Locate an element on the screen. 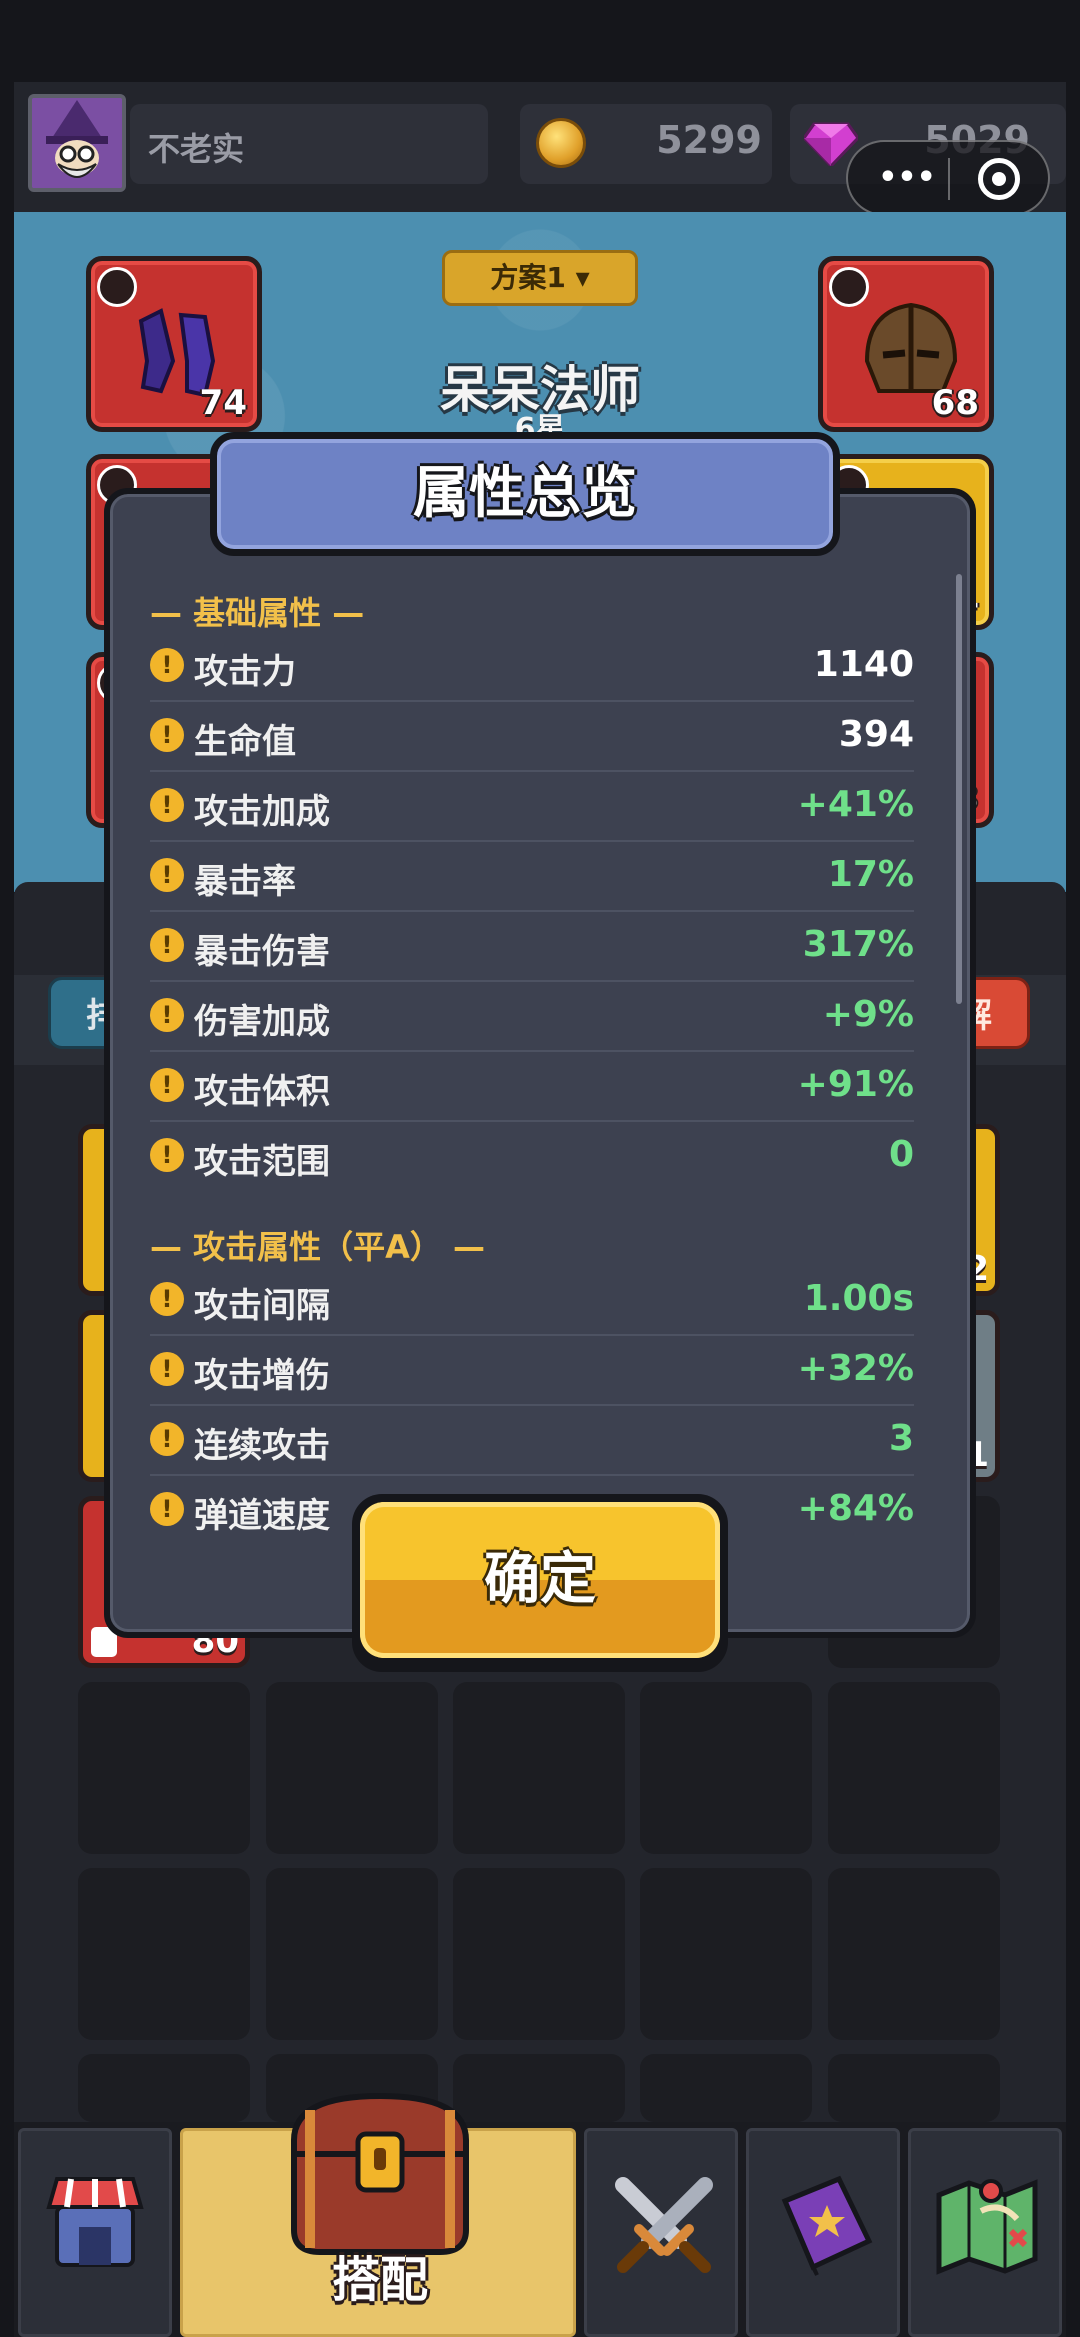  attr-value: +84% is located at coordinates (855, 1508).